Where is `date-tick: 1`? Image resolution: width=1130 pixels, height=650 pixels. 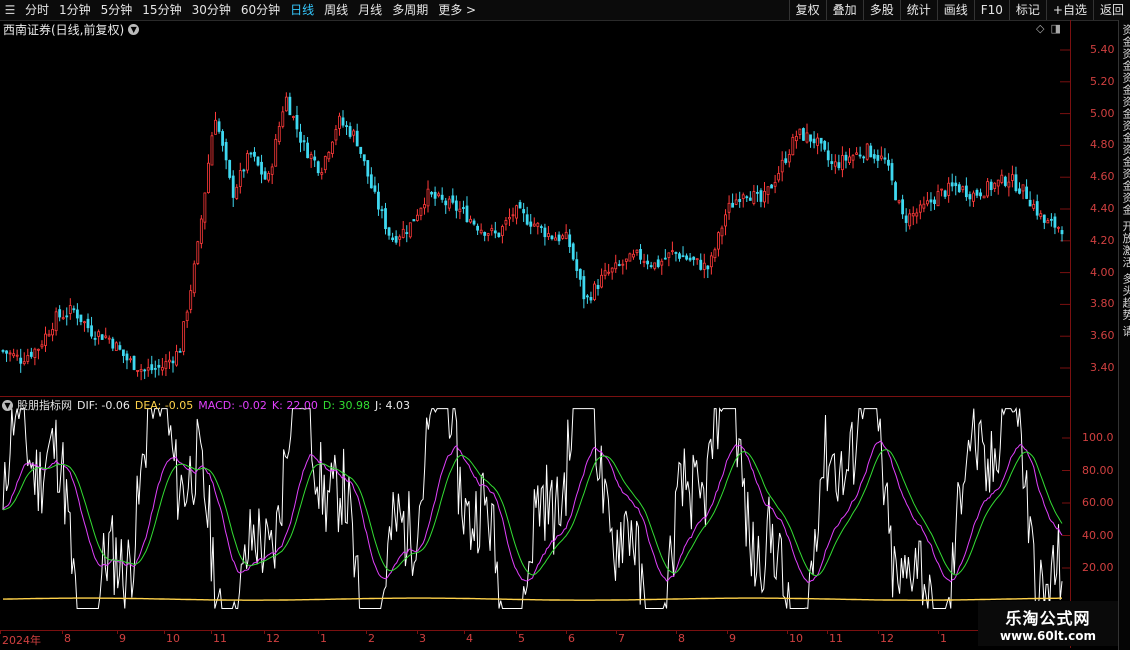
date-tick: 1 is located at coordinates (323, 638).